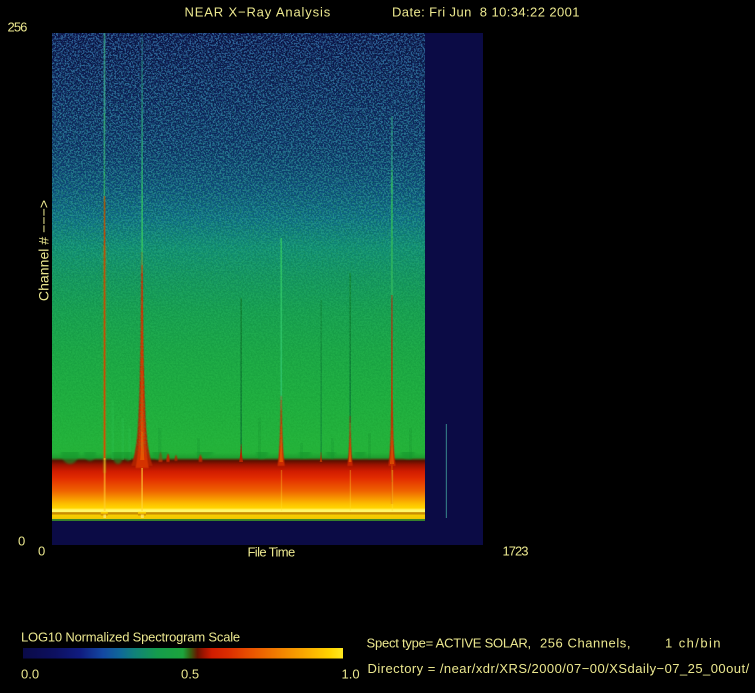 The width and height of the screenshot is (755, 693). I want to click on svg-text: 0.5, so click(190, 674).